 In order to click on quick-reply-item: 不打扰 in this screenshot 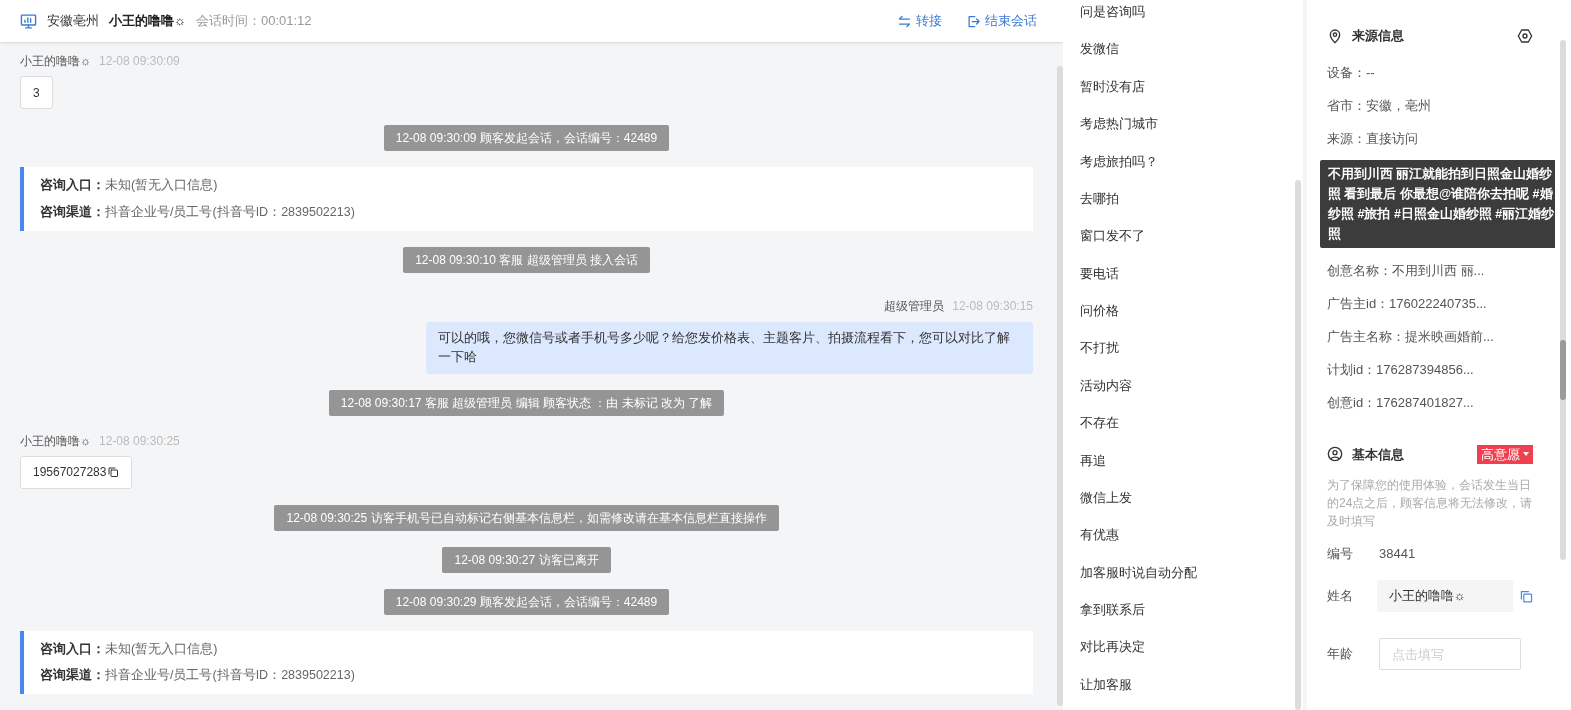, I will do `click(1191, 355)`.